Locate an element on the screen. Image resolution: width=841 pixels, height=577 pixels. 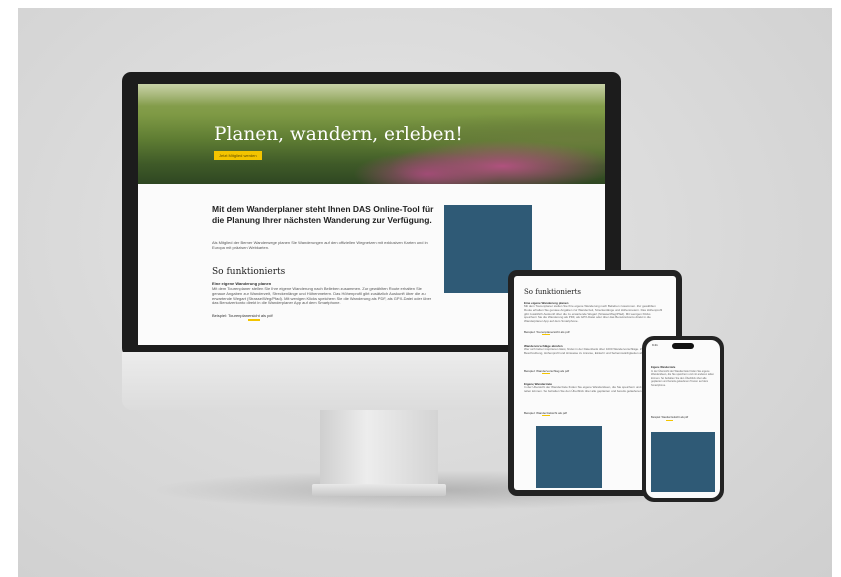
phone-section-heading: Eigene Wanderziele is located at coordinates (663, 367).